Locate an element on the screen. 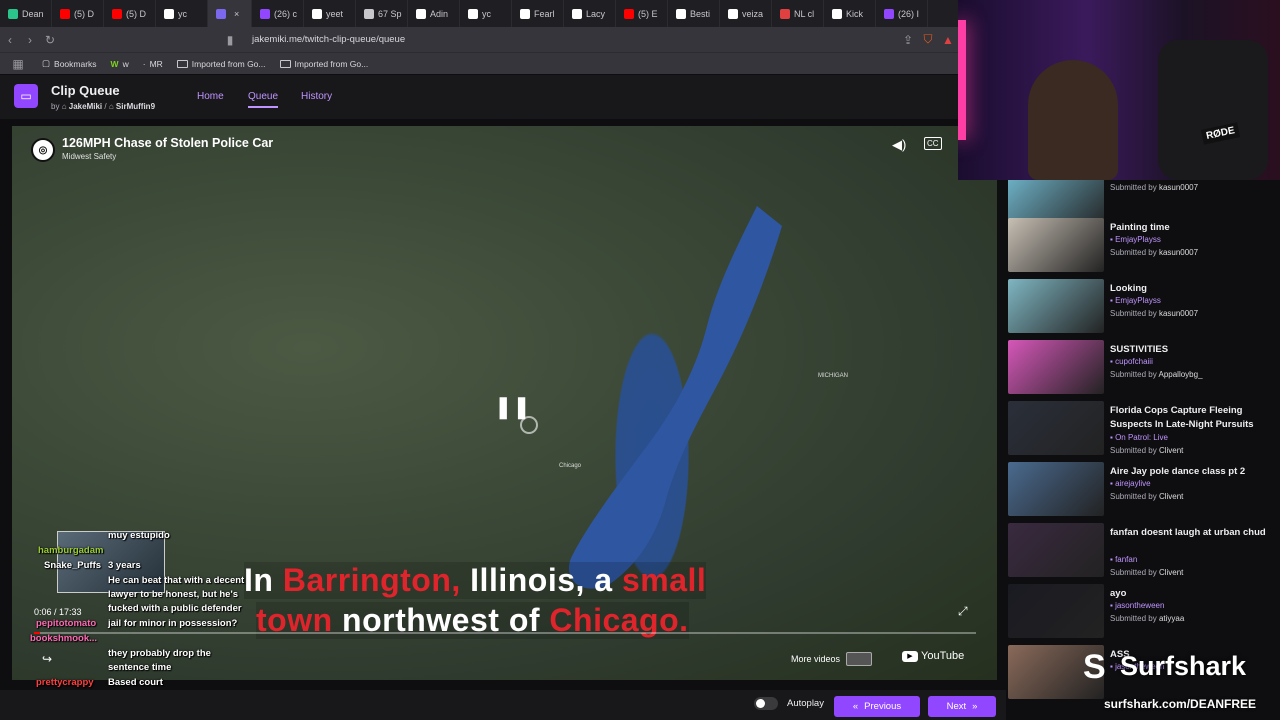 This screenshot has width=1280, height=720. bookmark-item: · MR is located at coordinates (153, 64).